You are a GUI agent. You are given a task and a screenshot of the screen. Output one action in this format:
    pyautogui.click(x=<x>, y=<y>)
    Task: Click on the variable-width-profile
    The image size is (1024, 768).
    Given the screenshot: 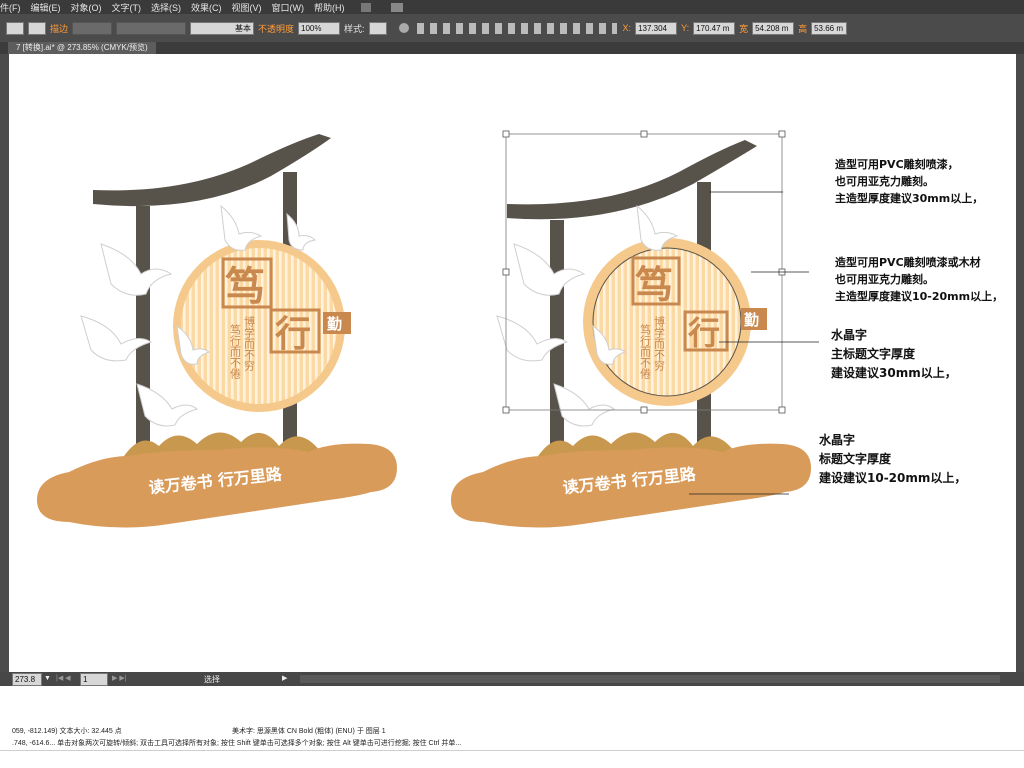 What is the action you would take?
    pyautogui.click(x=151, y=28)
    